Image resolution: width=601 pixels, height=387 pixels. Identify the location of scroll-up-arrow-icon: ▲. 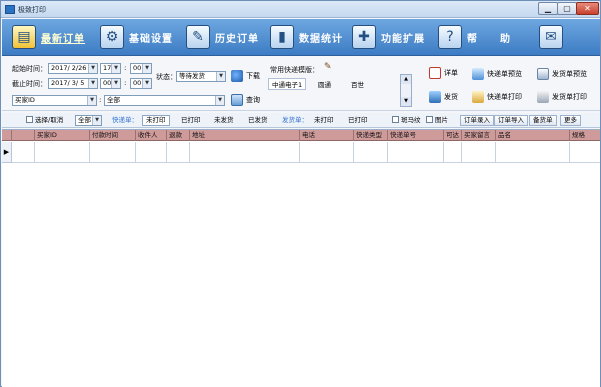
(406, 79).